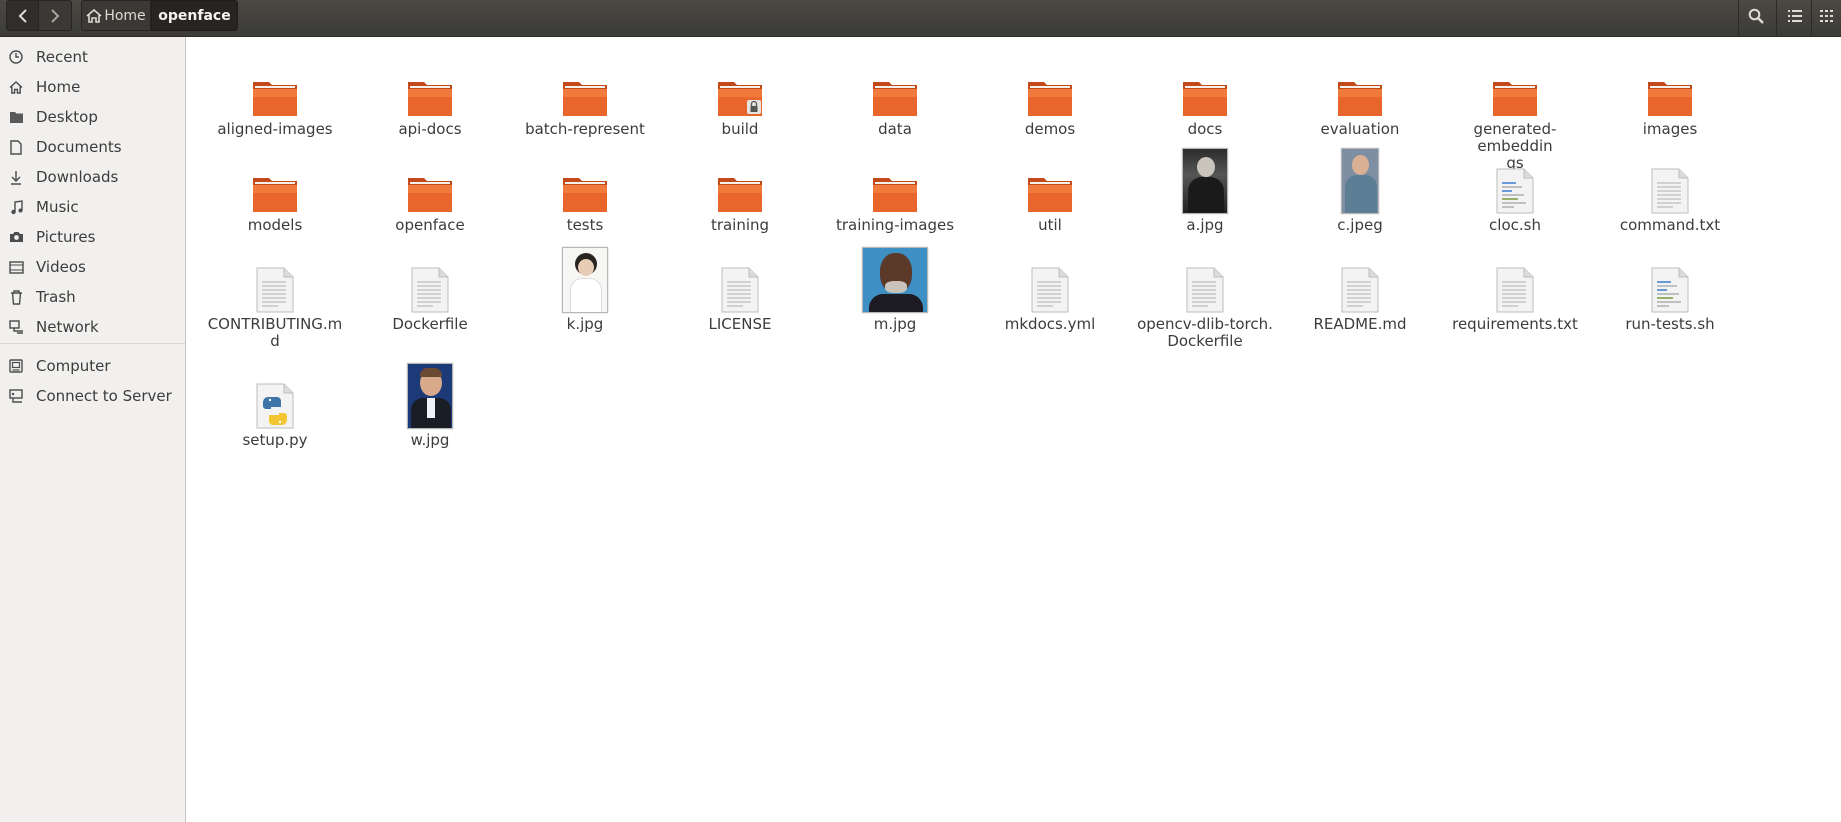 The width and height of the screenshot is (1841, 822). What do you see at coordinates (585, 129) in the screenshot?
I see `file-name: batch-represent` at bounding box center [585, 129].